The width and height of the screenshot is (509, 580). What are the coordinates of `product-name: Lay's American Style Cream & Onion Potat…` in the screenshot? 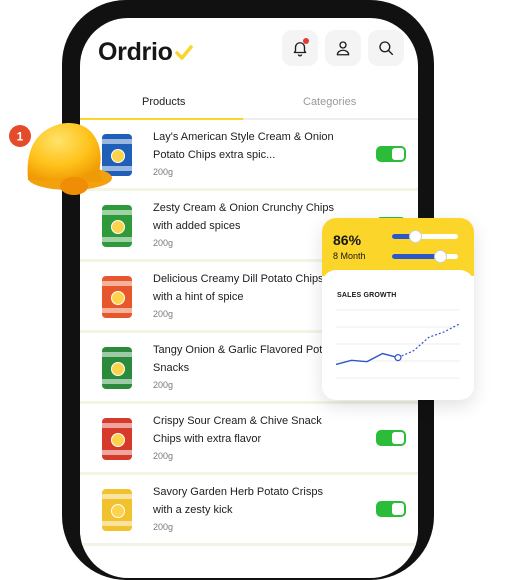 It's located at (243, 146).